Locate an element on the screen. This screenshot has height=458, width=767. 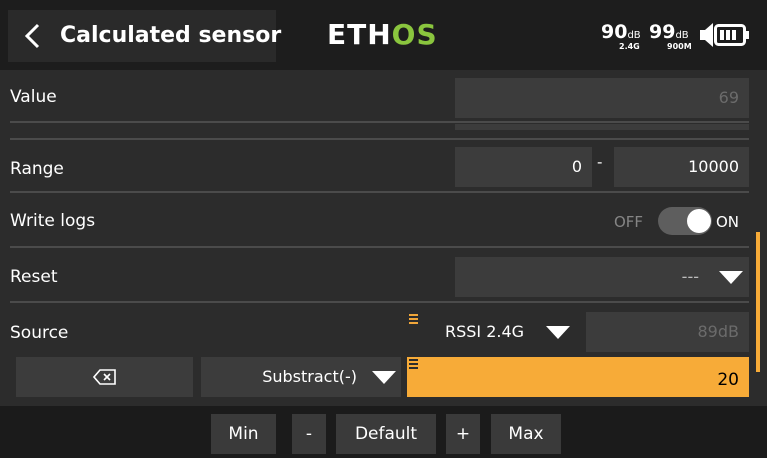
value-field: 69 is located at coordinates (602, 98).